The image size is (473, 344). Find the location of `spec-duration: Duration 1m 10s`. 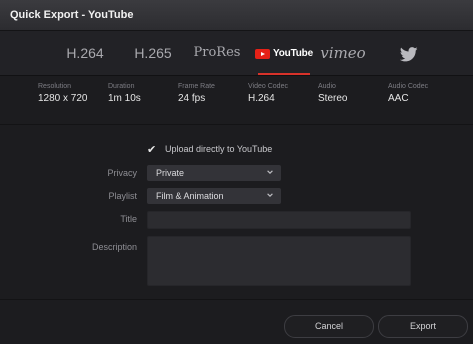

spec-duration: Duration 1m 10s is located at coordinates (124, 93).